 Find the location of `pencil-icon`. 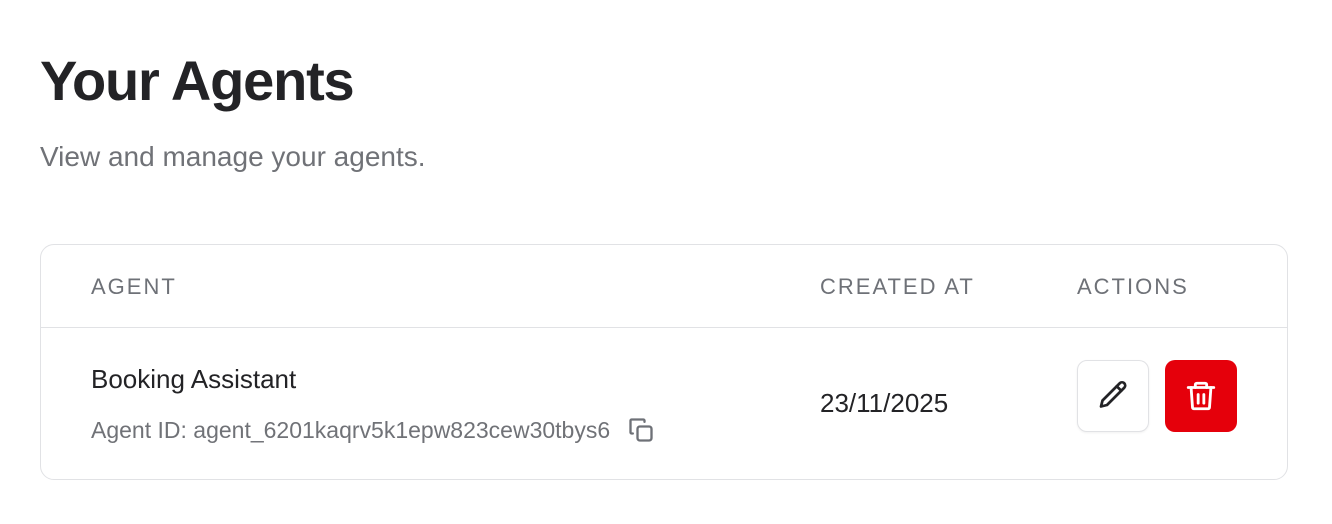

pencil-icon is located at coordinates (1113, 394).